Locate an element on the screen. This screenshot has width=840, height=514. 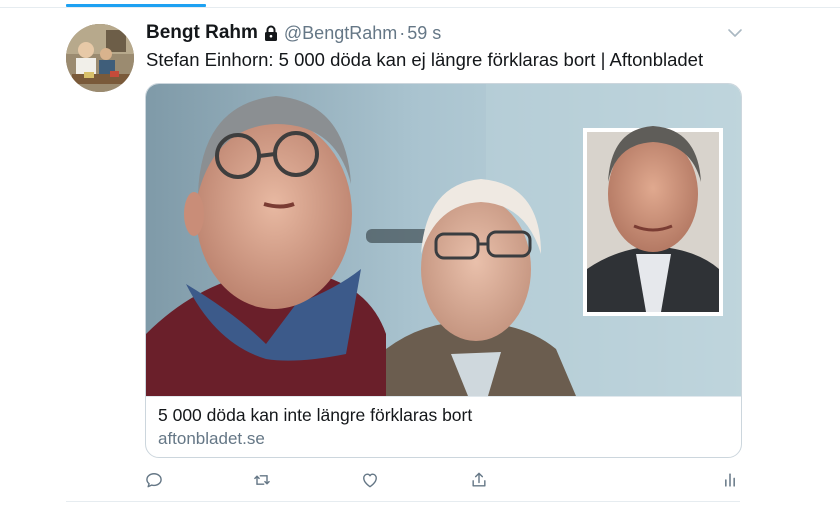
card-divider is located at coordinates (443, 396).